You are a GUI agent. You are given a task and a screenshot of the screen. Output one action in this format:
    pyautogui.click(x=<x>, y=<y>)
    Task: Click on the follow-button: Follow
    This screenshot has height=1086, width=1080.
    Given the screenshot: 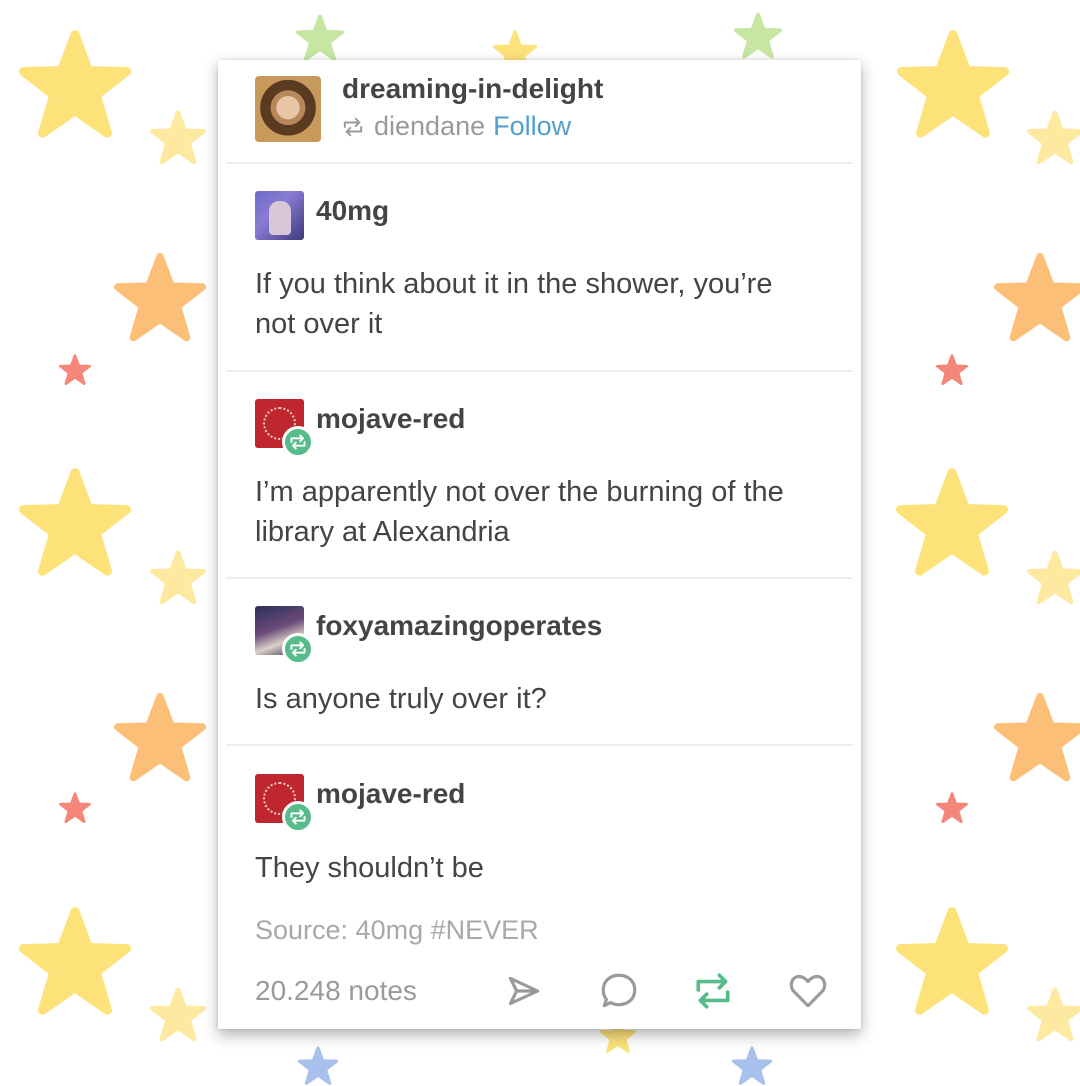 What is the action you would take?
    pyautogui.click(x=532, y=126)
    